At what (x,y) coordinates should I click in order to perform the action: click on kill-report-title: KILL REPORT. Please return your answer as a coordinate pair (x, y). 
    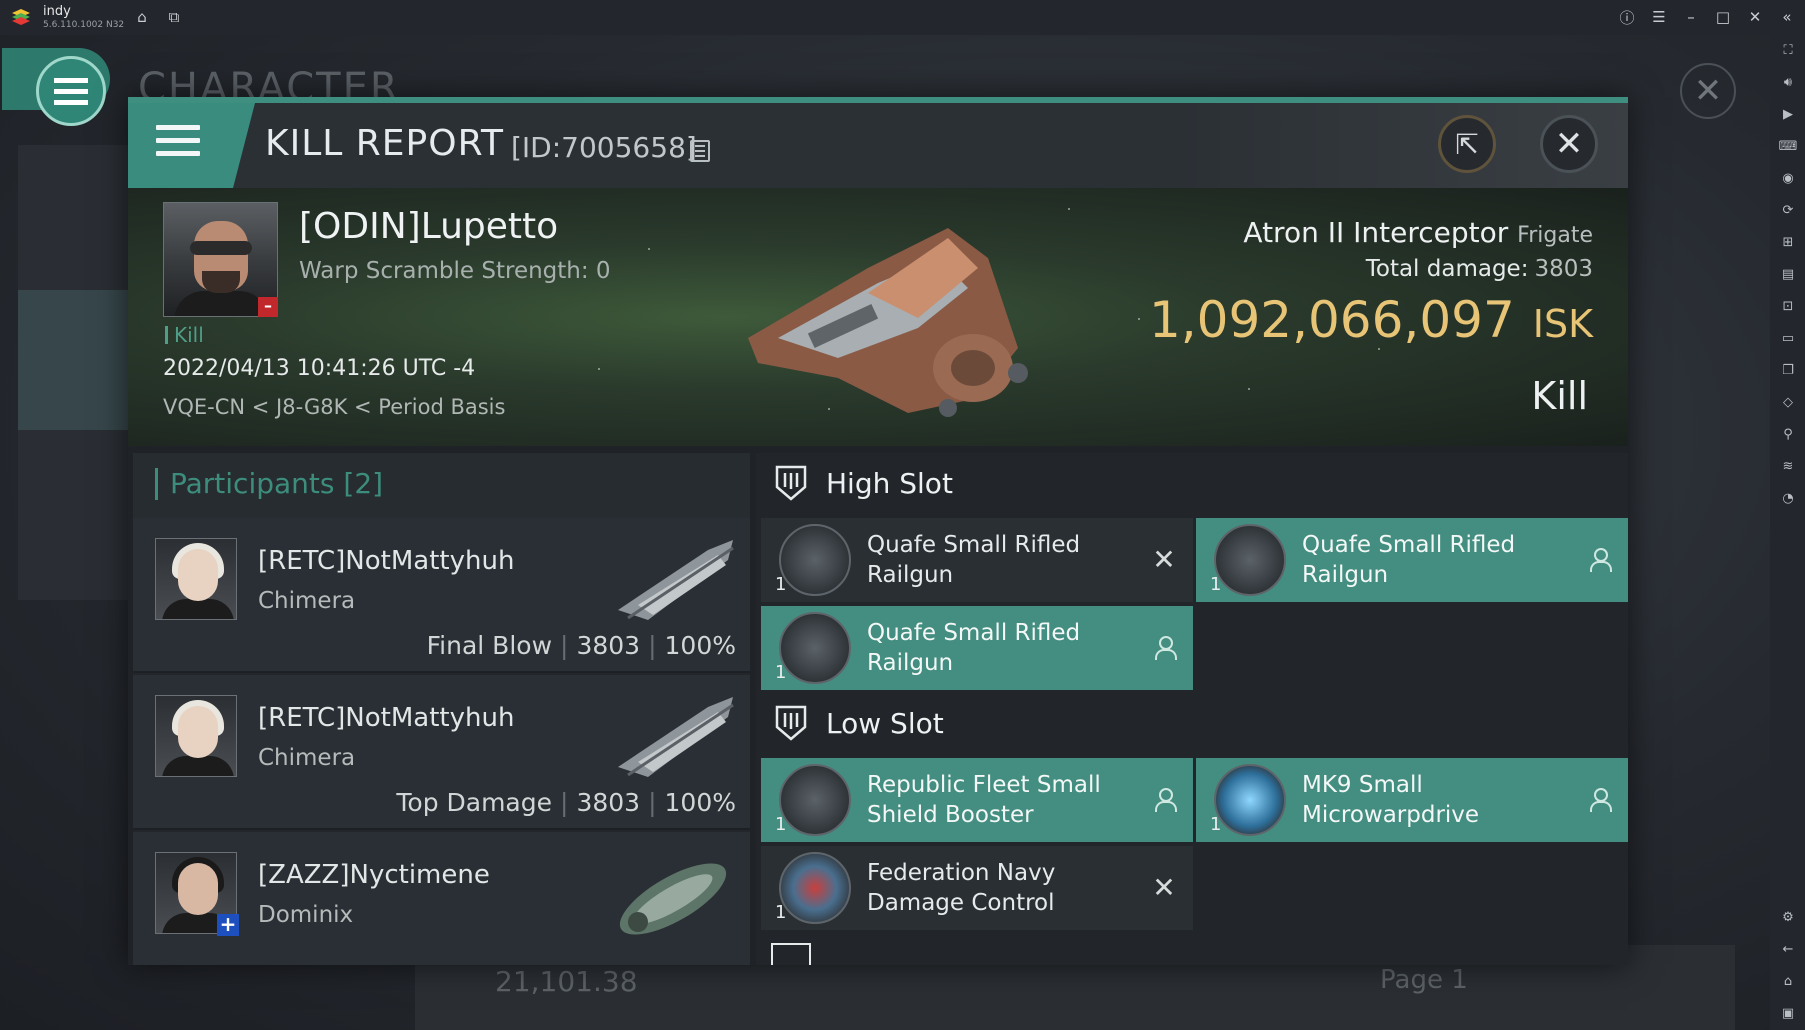
    Looking at the image, I should click on (384, 143).